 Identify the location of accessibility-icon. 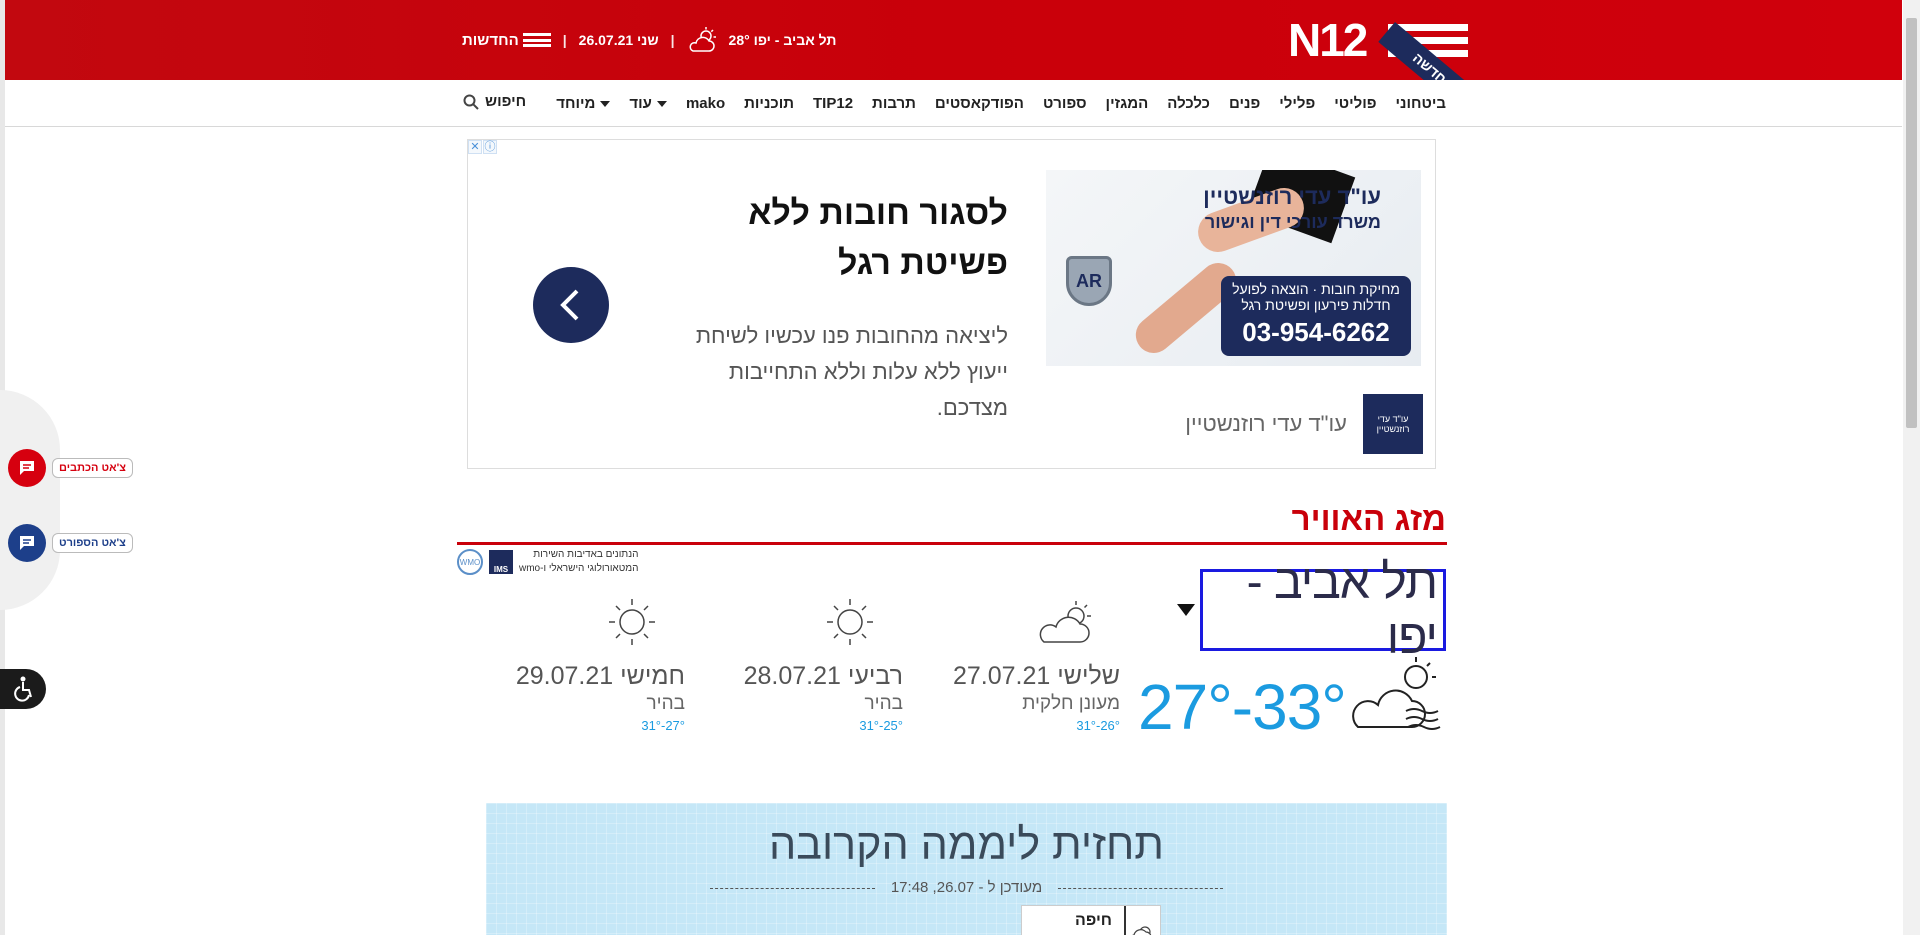
(23, 689).